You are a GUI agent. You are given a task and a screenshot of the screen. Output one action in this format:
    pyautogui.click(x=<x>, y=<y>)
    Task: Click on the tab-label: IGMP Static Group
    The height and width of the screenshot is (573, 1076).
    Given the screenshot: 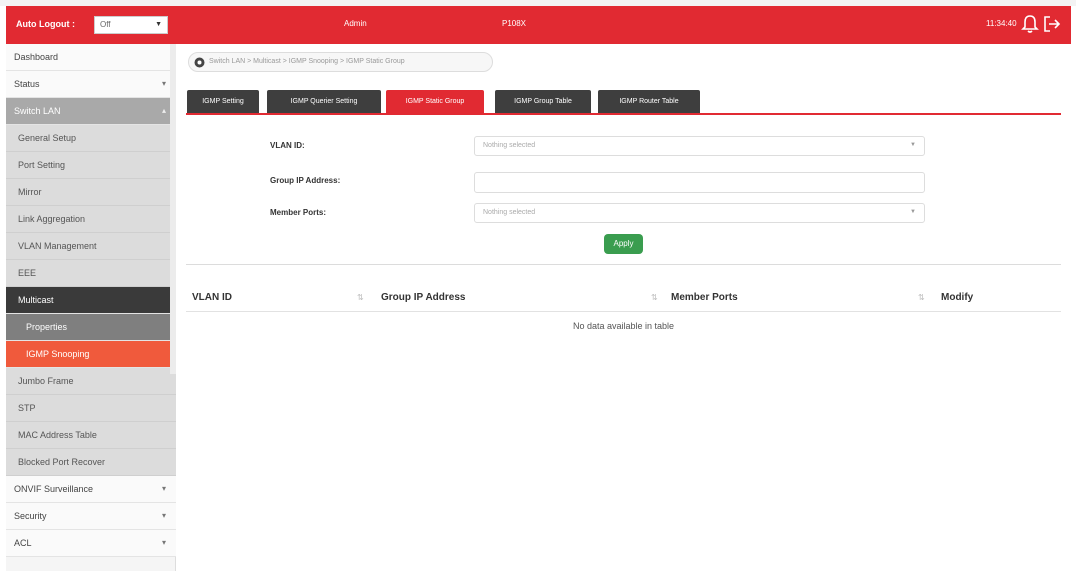 What is the action you would take?
    pyautogui.click(x=435, y=101)
    